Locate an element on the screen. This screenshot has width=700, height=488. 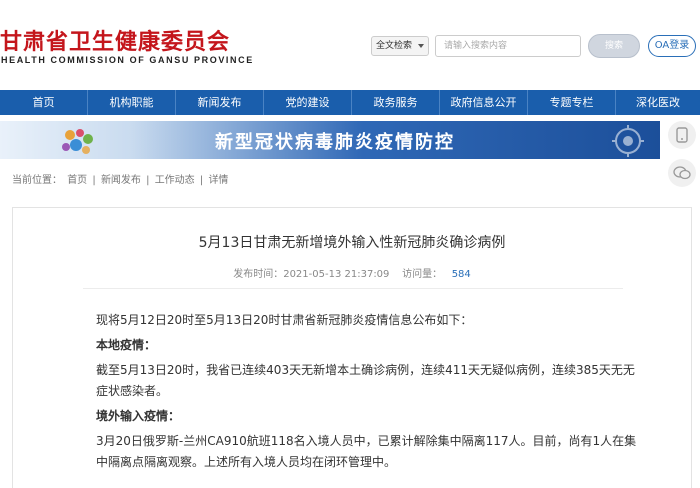
site-logo-en: HEALTH COMMISSION OF GANSU PROVINCE is located at coordinates (127, 60).